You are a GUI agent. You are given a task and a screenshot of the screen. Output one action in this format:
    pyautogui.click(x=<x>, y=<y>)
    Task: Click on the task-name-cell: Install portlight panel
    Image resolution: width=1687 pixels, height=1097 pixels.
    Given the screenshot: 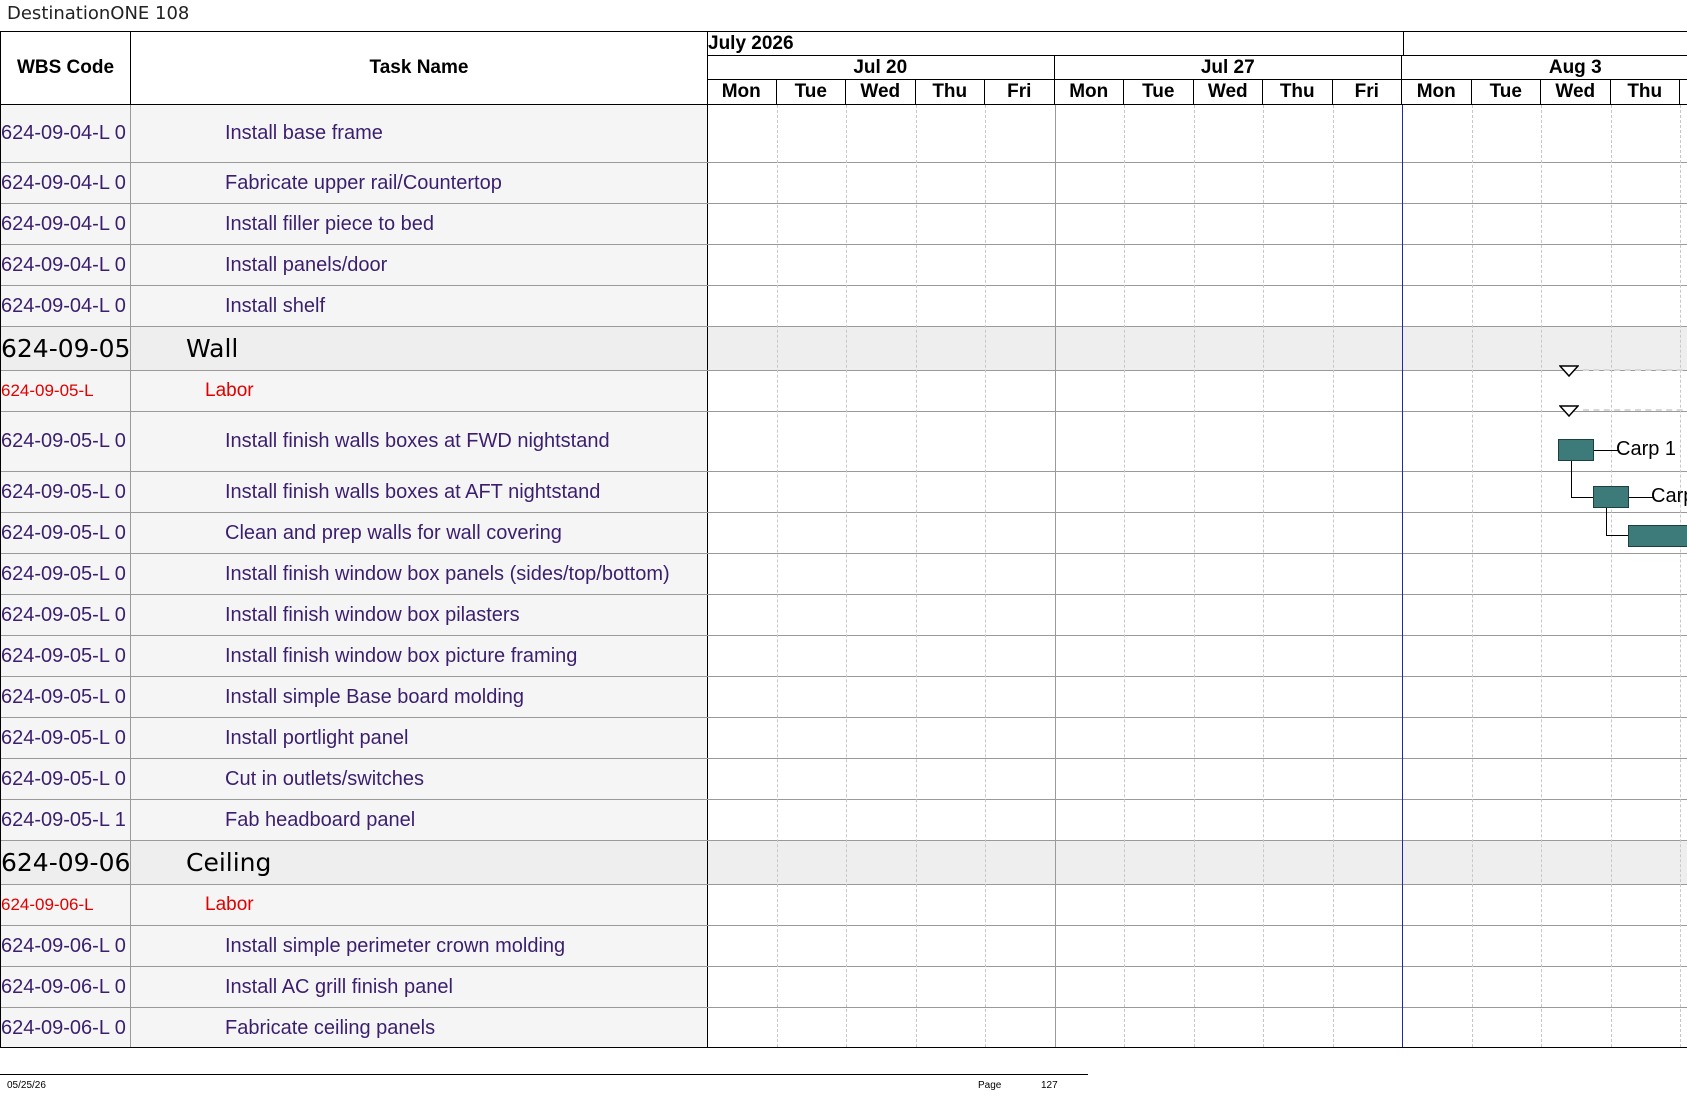 What is the action you would take?
    pyautogui.click(x=419, y=738)
    